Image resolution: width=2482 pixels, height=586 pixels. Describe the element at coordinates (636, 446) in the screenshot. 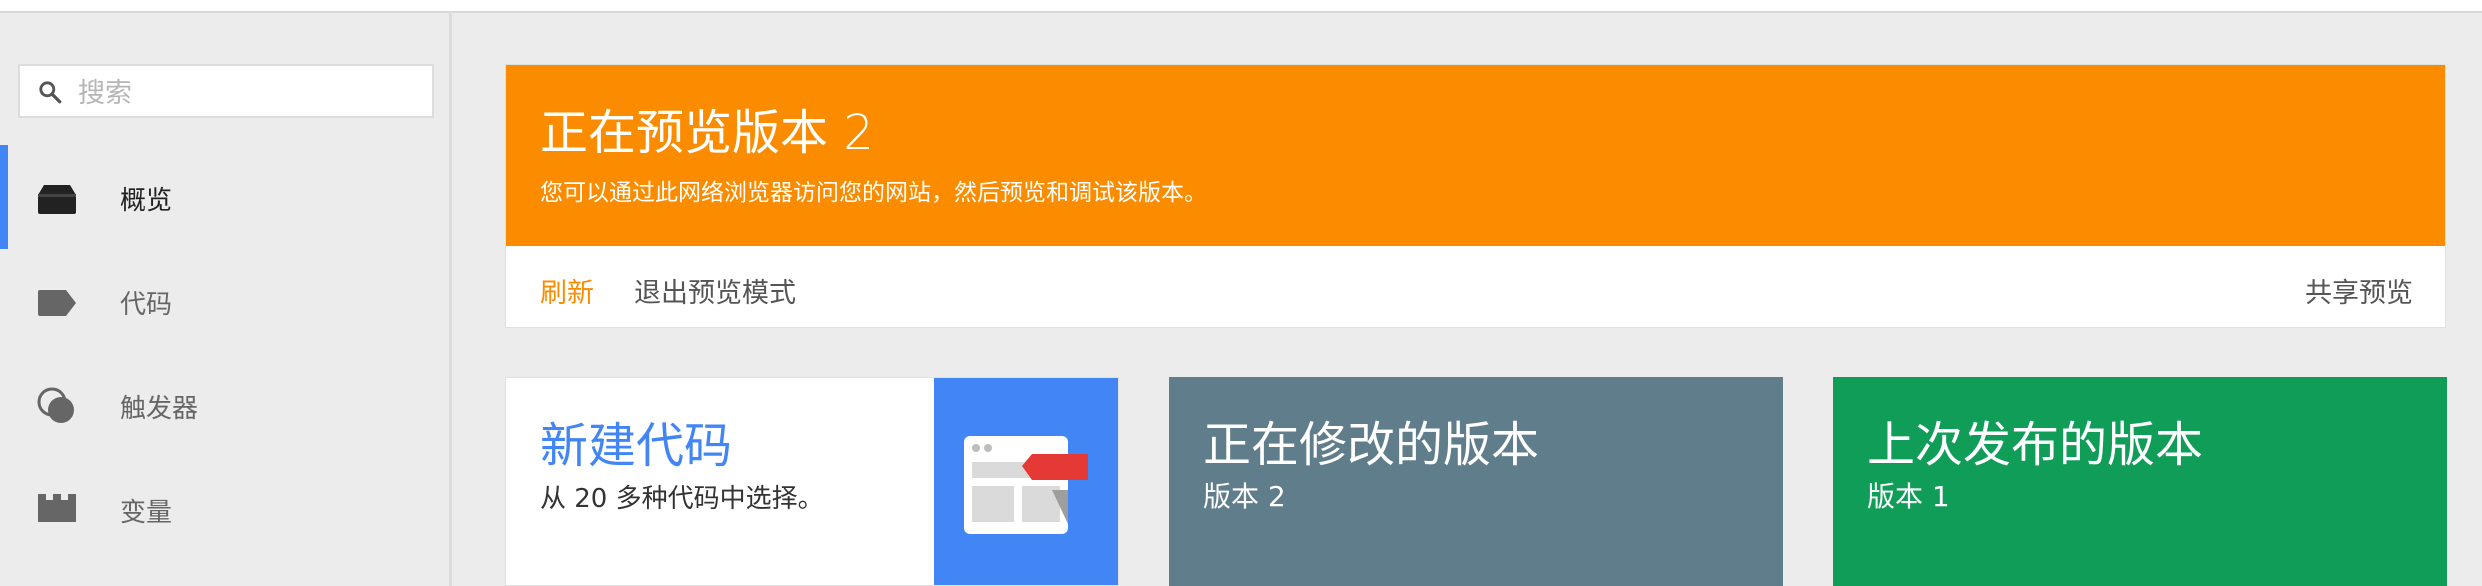

I see `card-title: 新建代码` at that location.